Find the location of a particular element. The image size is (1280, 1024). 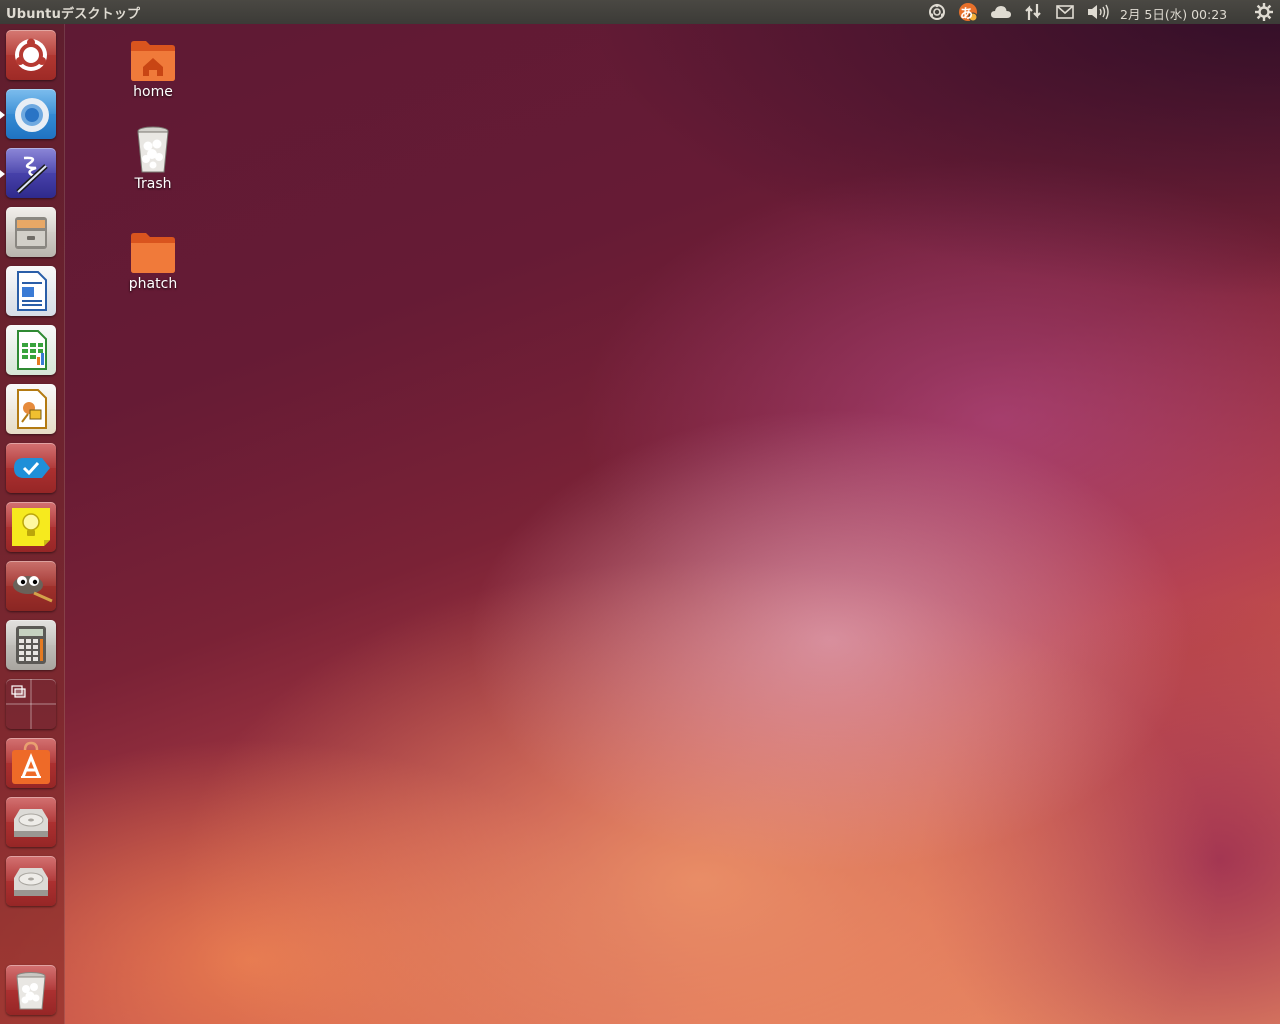

launcher-tasks is located at coordinates (31, 468).